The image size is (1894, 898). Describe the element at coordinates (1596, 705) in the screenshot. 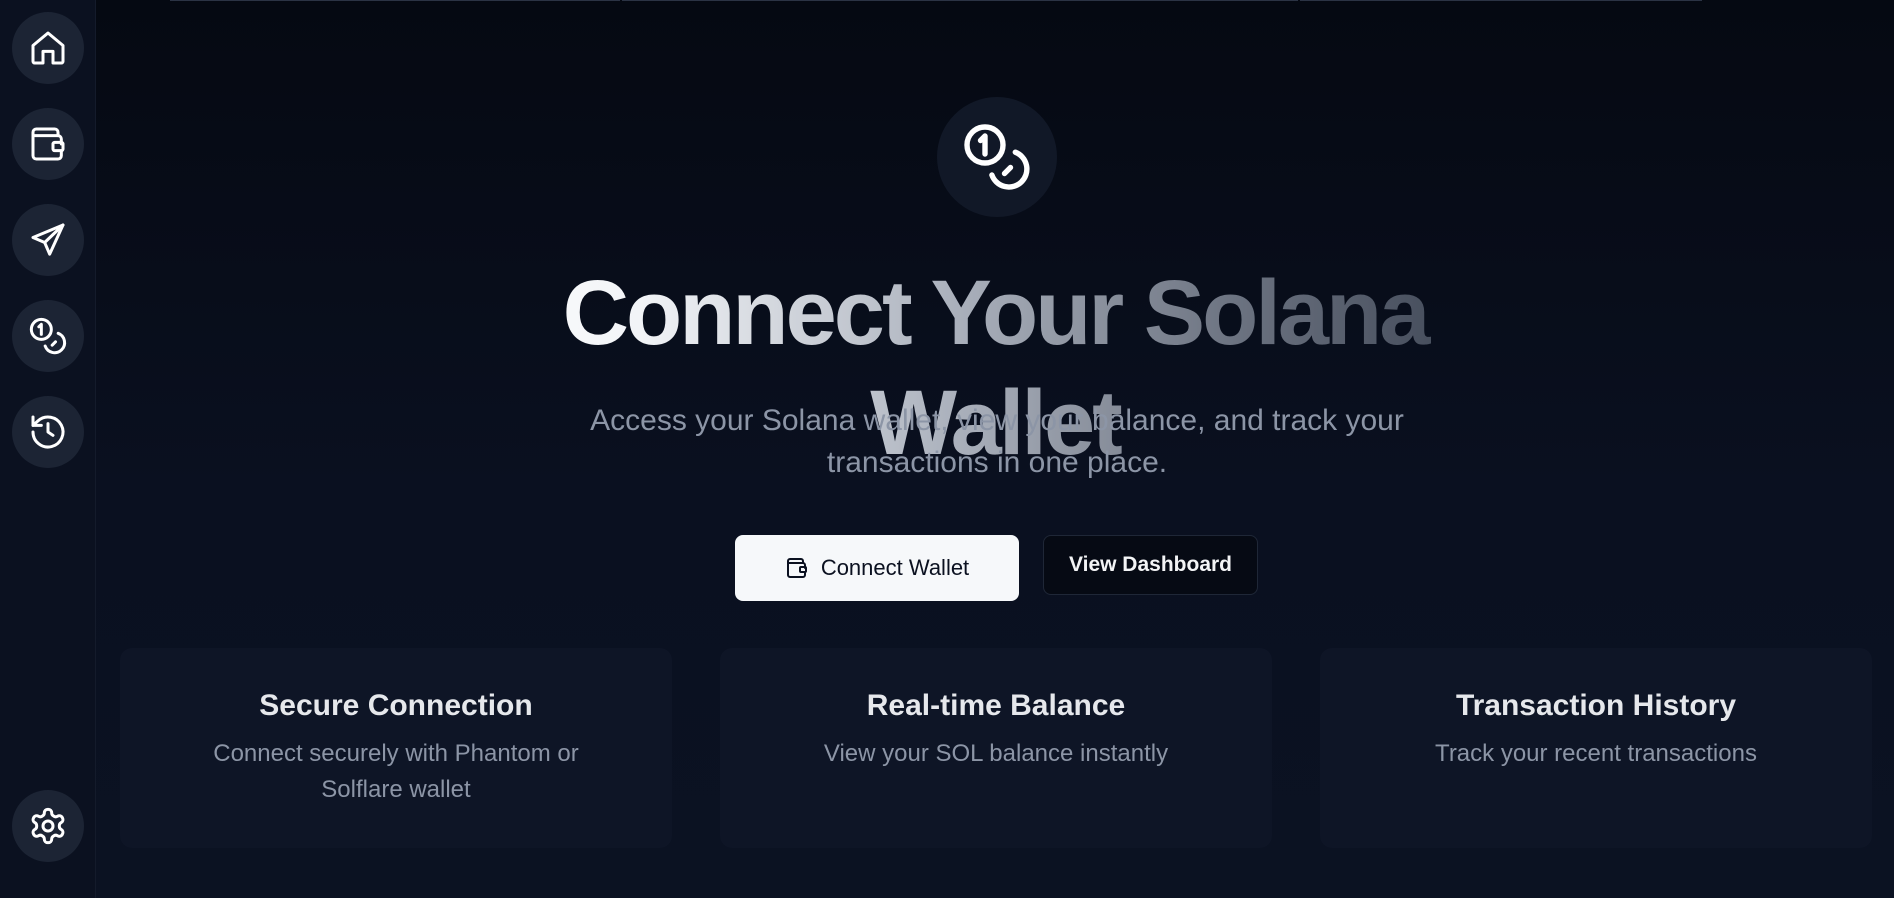

I see `feature-card-title: Transaction History` at that location.